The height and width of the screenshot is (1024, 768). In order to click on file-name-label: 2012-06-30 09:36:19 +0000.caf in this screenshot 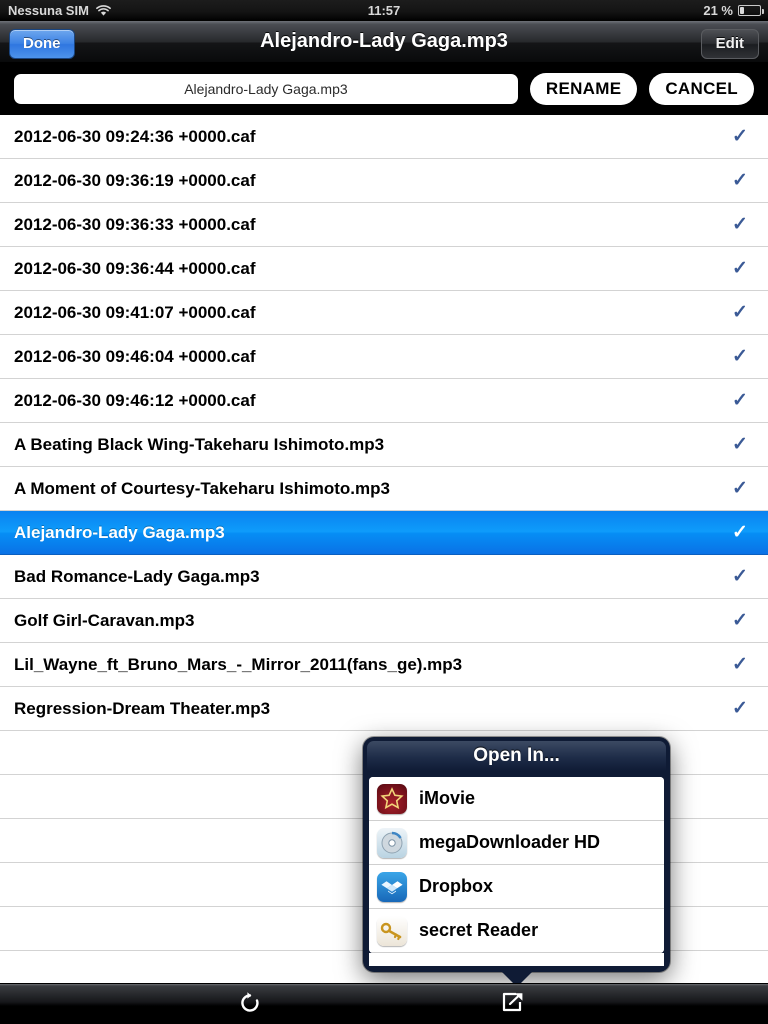, I will do `click(135, 180)`.